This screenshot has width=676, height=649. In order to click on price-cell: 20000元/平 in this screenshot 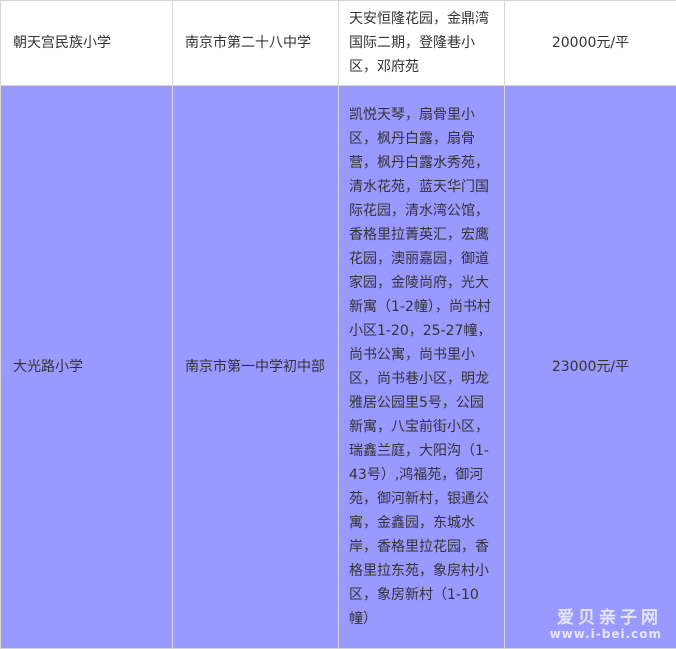, I will do `click(590, 43)`.